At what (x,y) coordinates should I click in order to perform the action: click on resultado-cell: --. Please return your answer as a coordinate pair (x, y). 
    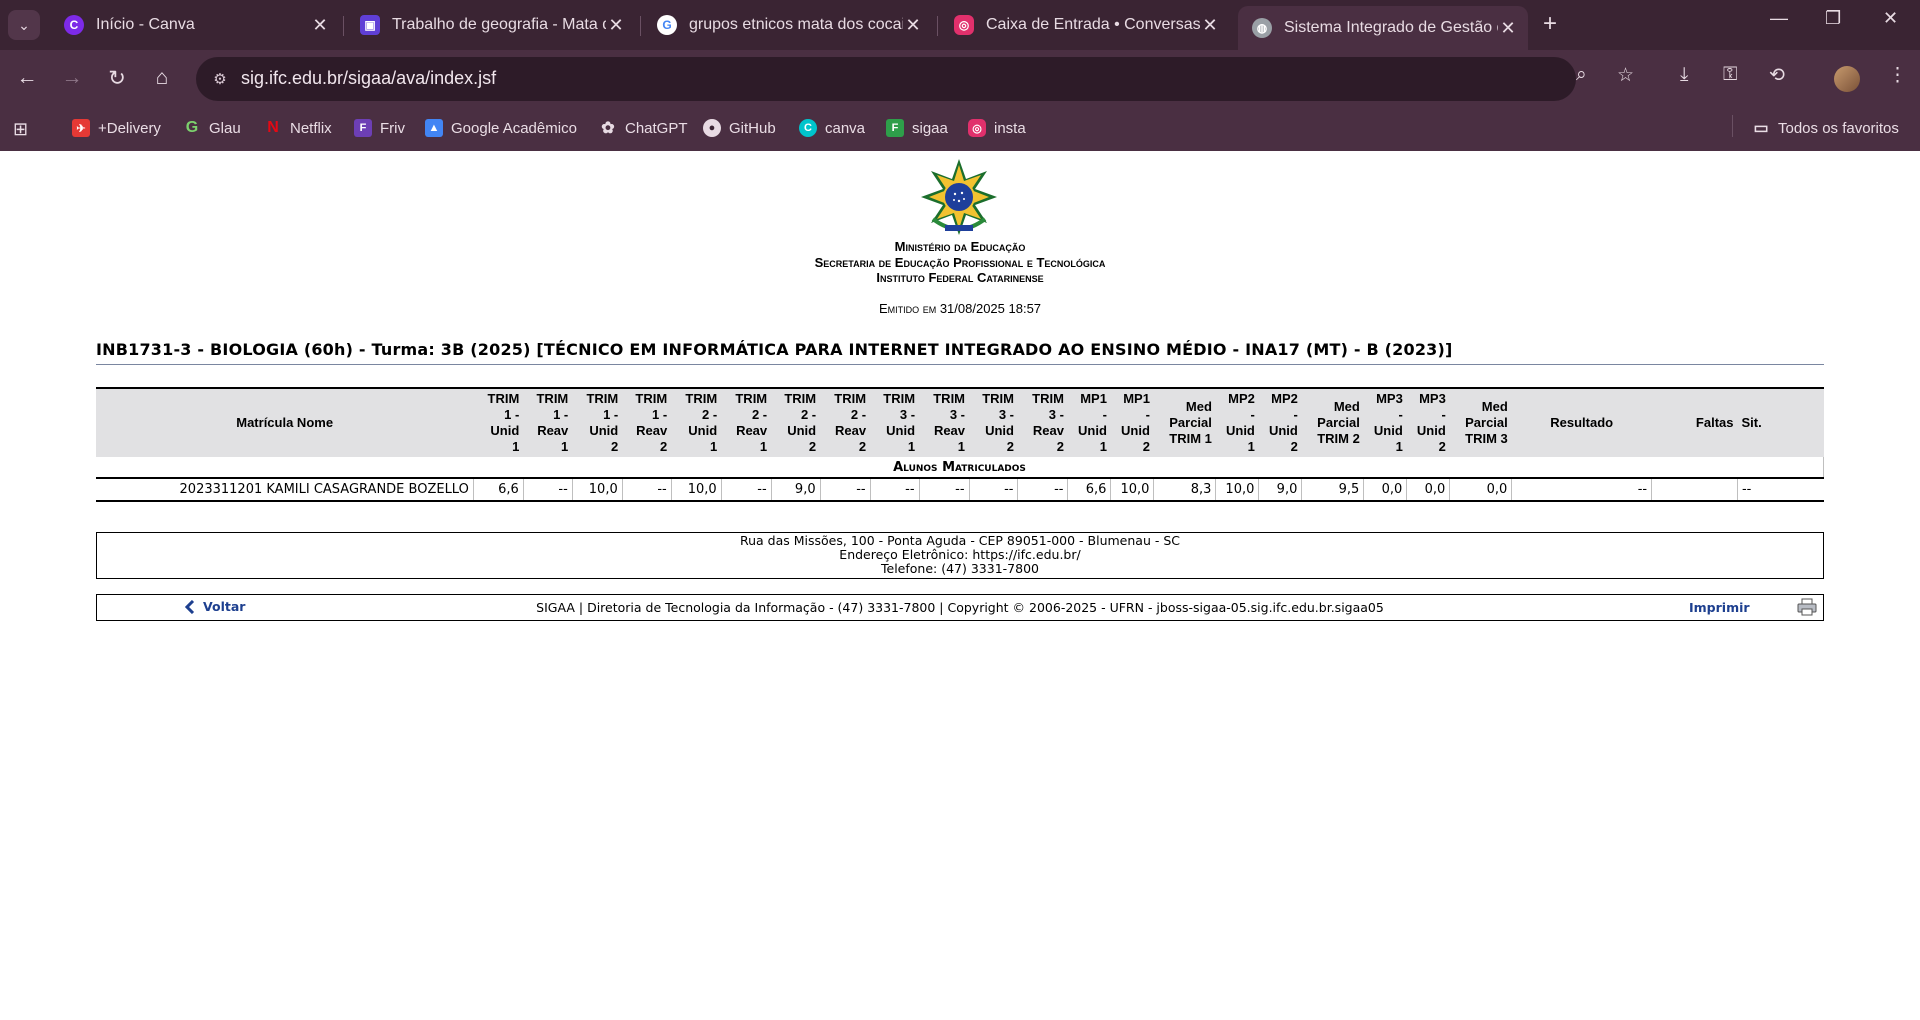
    Looking at the image, I should click on (1582, 490).